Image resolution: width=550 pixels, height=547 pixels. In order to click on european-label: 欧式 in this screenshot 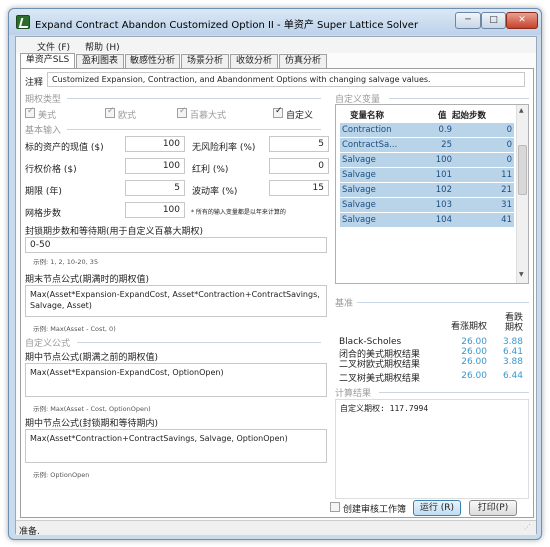, I will do `click(127, 116)`.